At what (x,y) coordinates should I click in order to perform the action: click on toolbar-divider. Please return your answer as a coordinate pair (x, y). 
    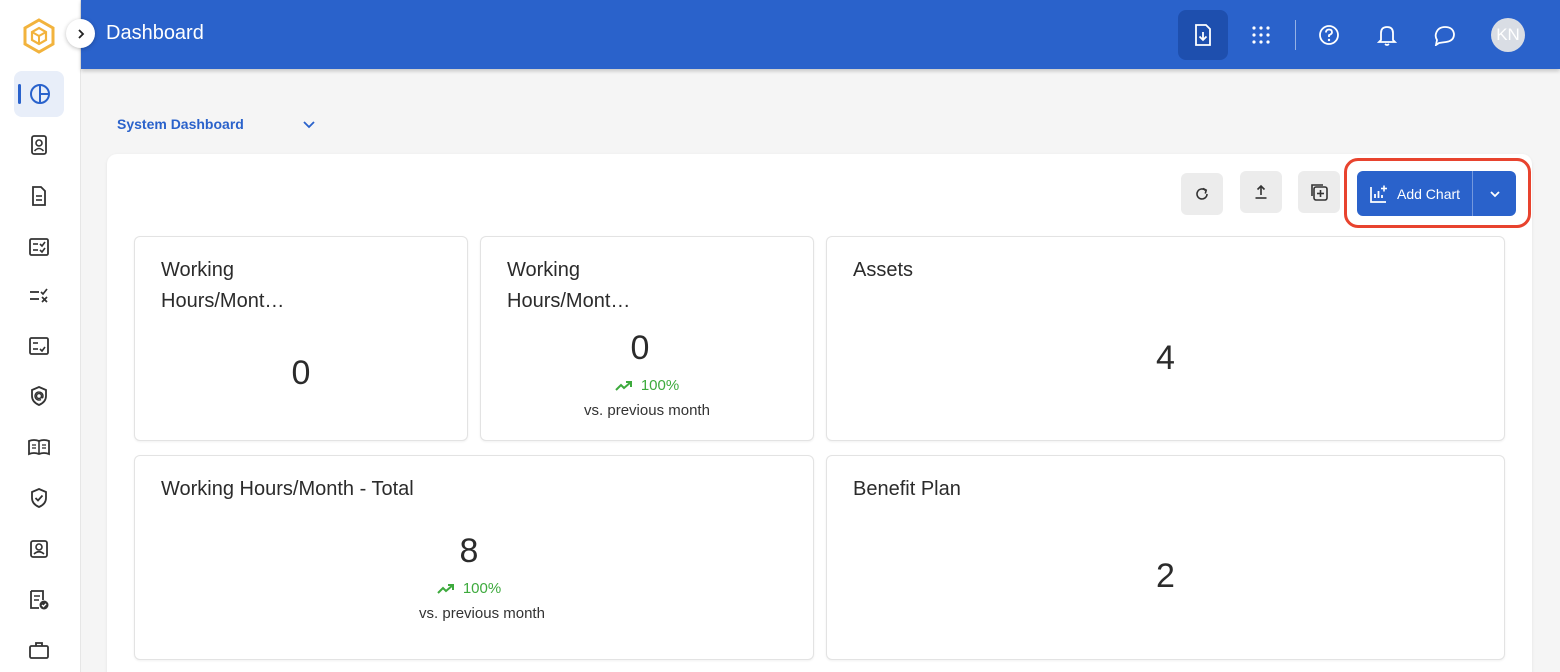
    Looking at the image, I should click on (1295, 35).